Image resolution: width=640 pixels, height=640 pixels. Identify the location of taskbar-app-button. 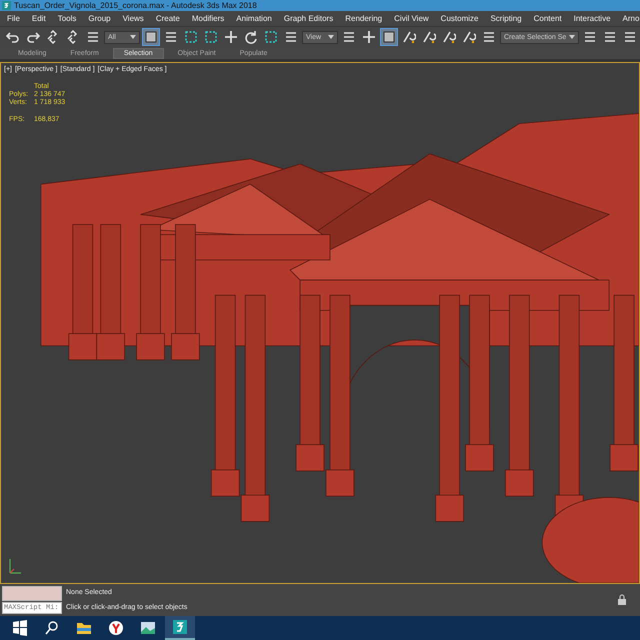
(180, 628).